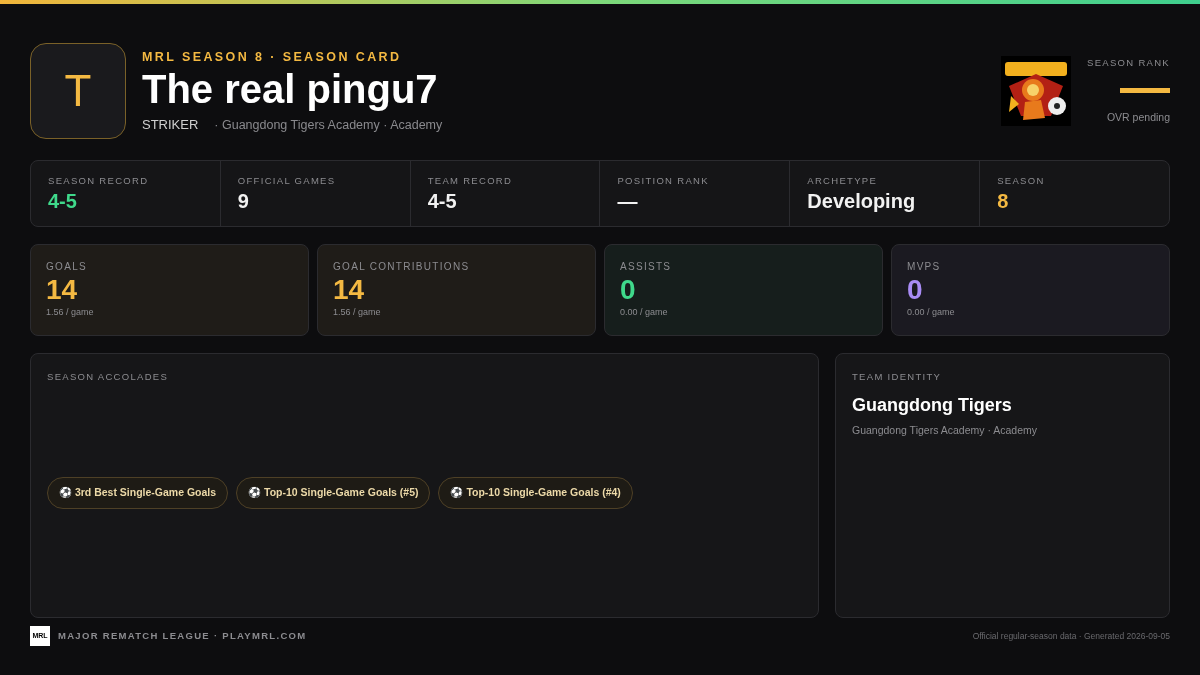  Describe the element at coordinates (78, 91) in the screenshot. I see `avatar: T` at that location.